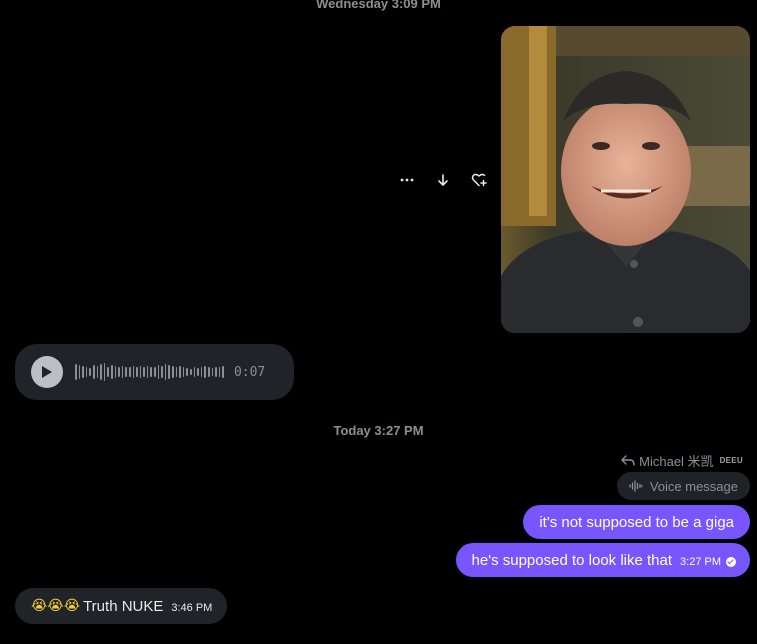 This screenshot has height=644, width=757. I want to click on react-icon, so click(479, 180).